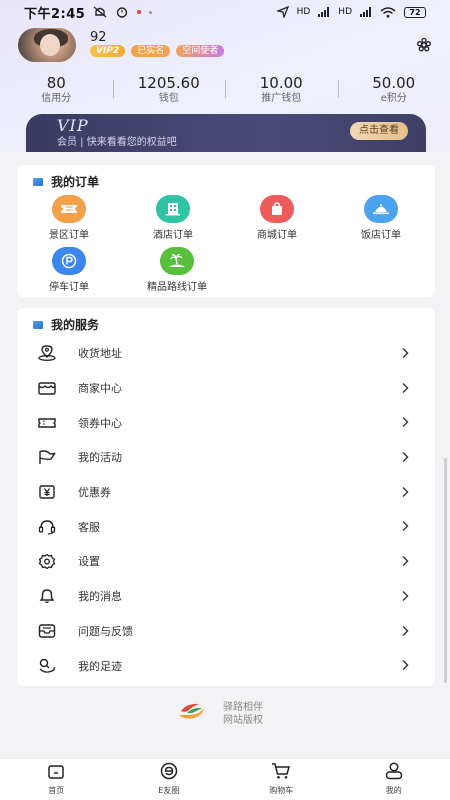 Image resolution: width=450 pixels, height=800 pixels. Describe the element at coordinates (226, 665) in the screenshot. I see `service-footprints: 我的足迹` at that location.